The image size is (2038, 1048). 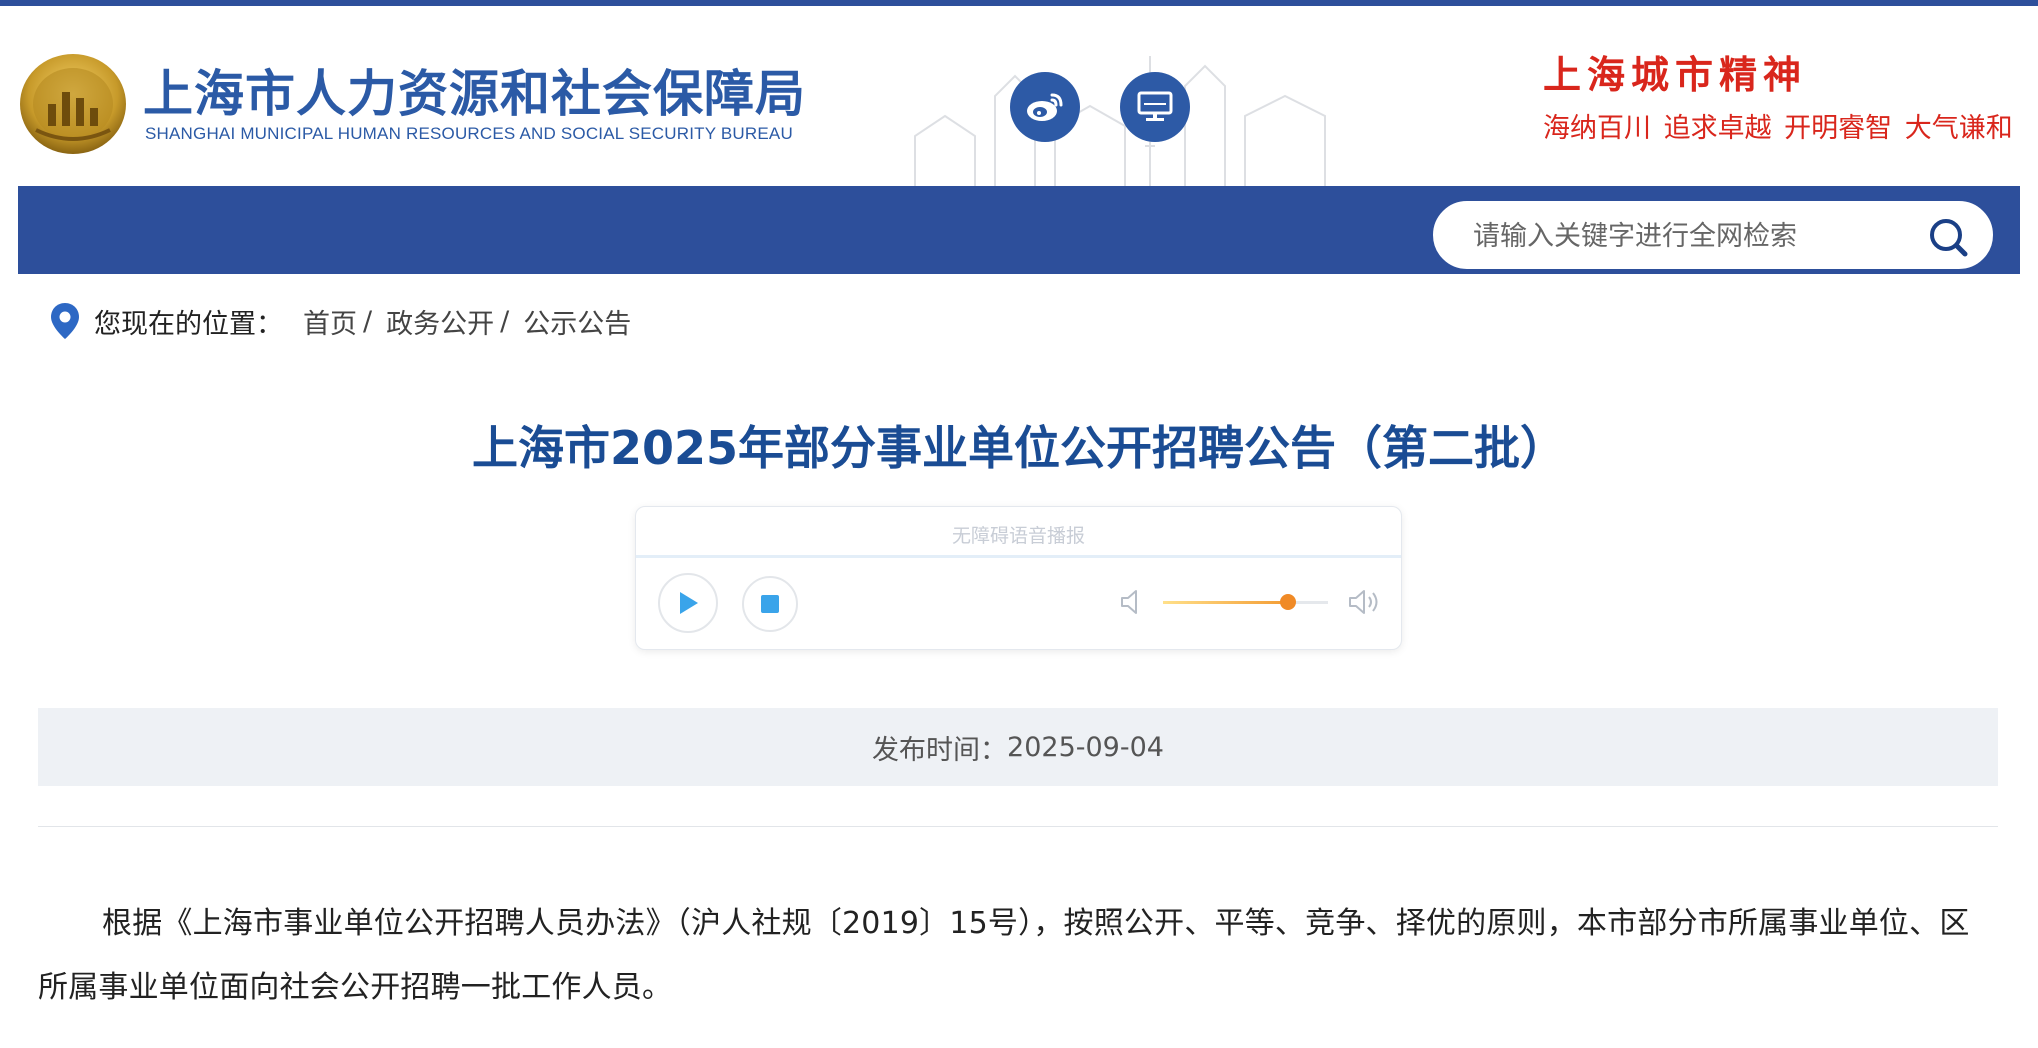 What do you see at coordinates (1288, 602) in the screenshot?
I see `volume-slider-thumb` at bounding box center [1288, 602].